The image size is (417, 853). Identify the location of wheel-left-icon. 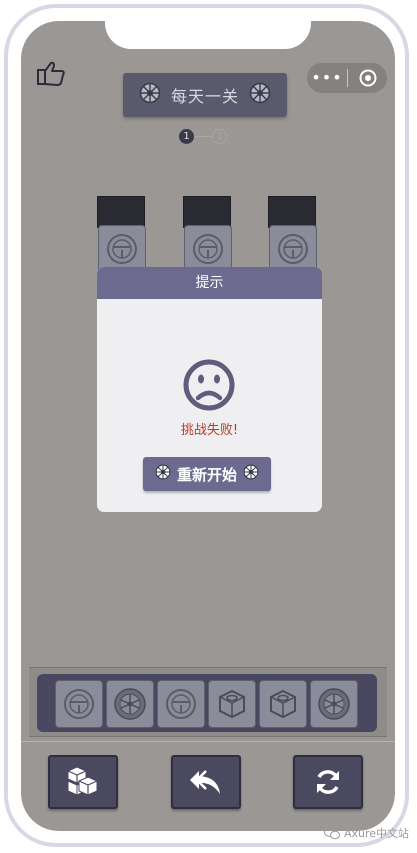
(150, 95).